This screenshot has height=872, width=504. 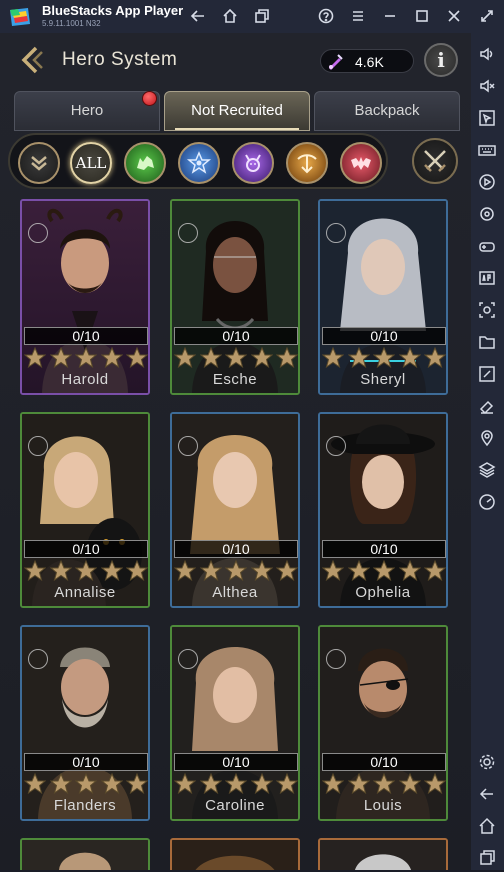 I want to click on back-chevron-icon, so click(x=32, y=60).